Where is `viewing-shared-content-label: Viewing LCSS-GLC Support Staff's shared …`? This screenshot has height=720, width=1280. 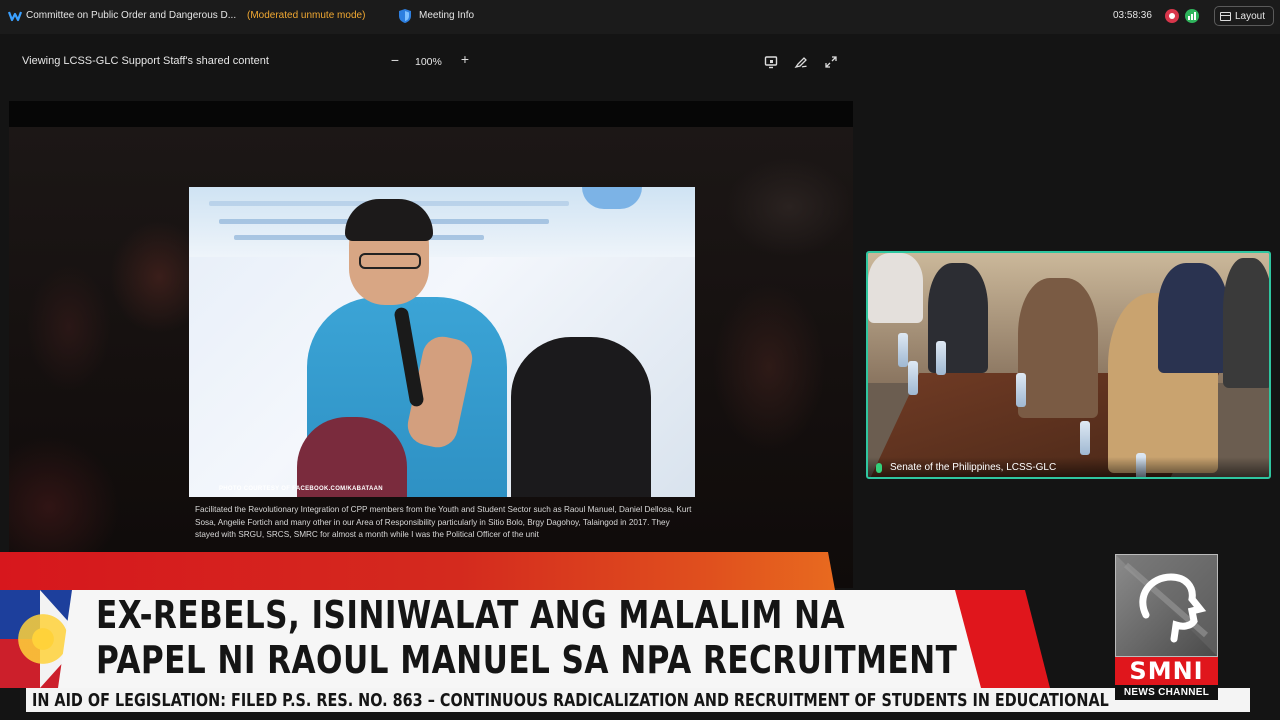
viewing-shared-content-label: Viewing LCSS-GLC Support Staff's shared … is located at coordinates (145, 61).